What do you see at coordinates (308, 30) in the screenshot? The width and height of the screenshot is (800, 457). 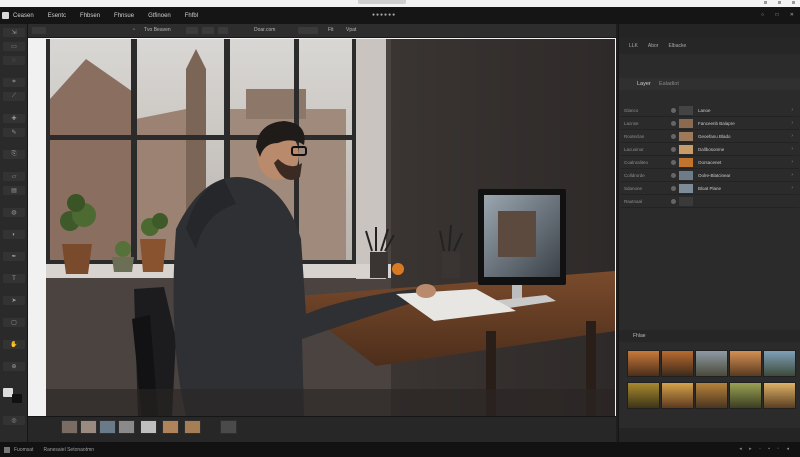 I see `options-field` at bounding box center [308, 30].